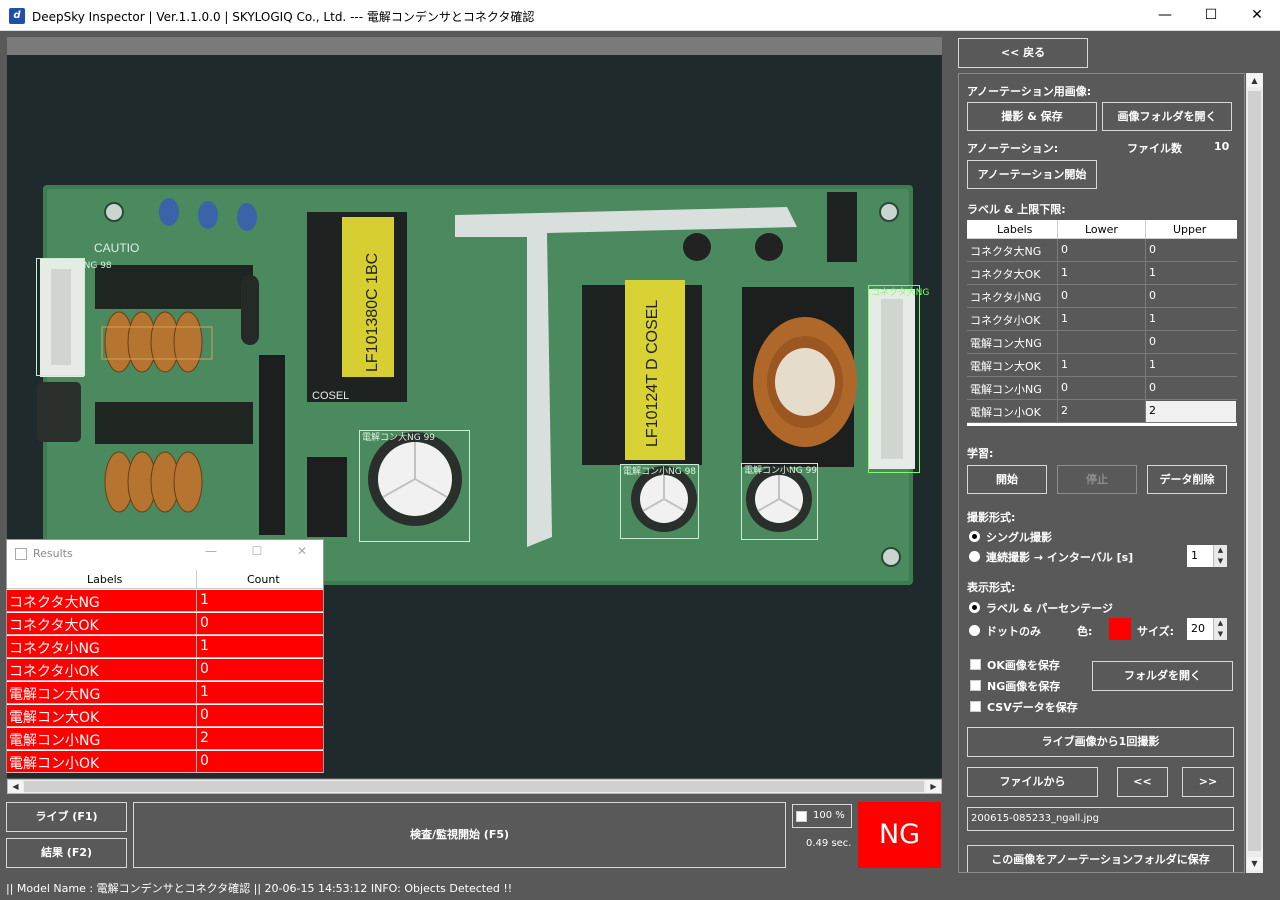 Image resolution: width=1280 pixels, height=900 pixels. Describe the element at coordinates (1102, 296) in the screenshot. I see `table-row: コネクタ小NG 0 0` at that location.